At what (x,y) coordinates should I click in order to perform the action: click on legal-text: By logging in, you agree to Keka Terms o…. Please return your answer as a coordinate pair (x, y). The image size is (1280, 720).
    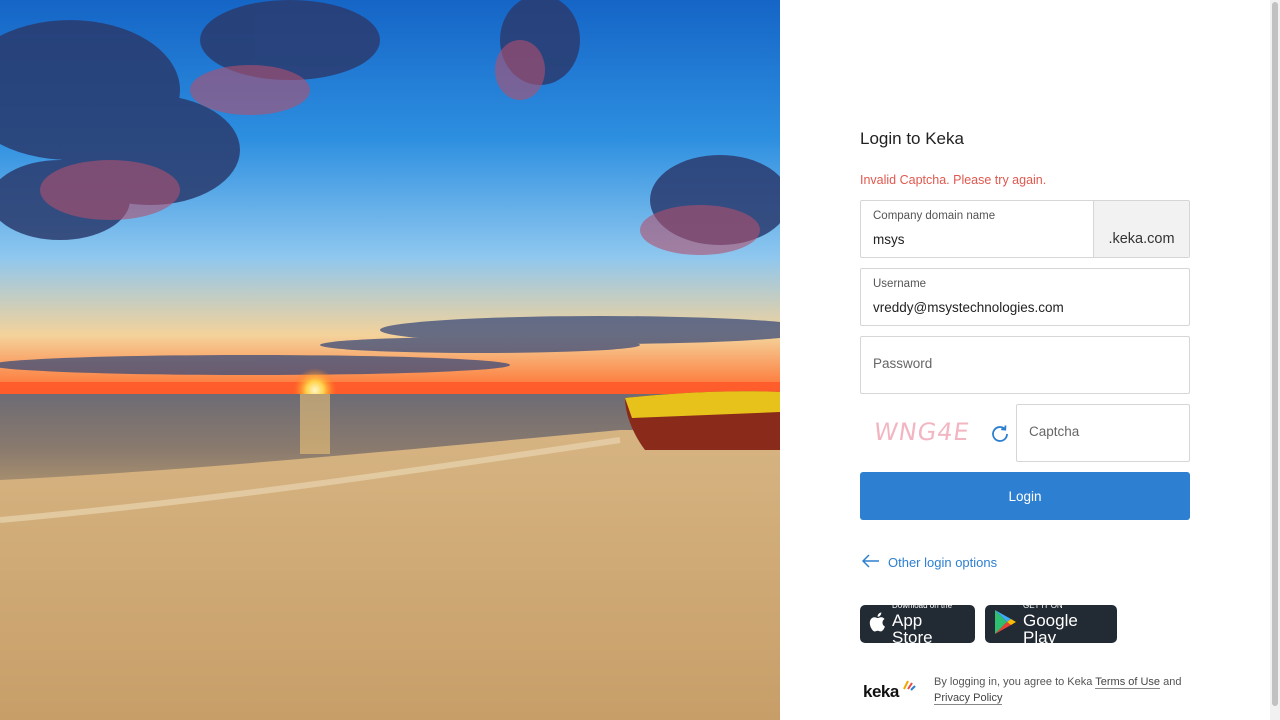
    Looking at the image, I should click on (1064, 690).